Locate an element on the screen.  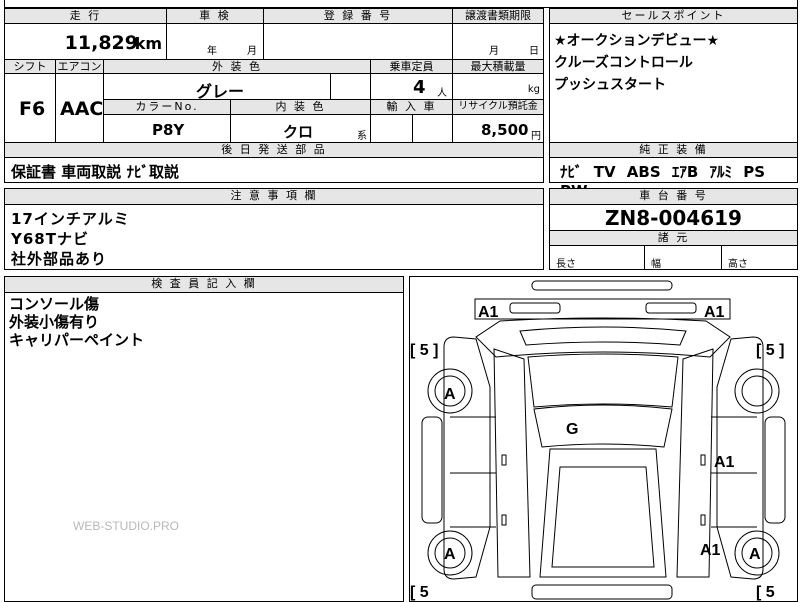
notes-cell: 17インチアルミ Y68Tナビ 社外部品あり is located at coordinates (274, 237).